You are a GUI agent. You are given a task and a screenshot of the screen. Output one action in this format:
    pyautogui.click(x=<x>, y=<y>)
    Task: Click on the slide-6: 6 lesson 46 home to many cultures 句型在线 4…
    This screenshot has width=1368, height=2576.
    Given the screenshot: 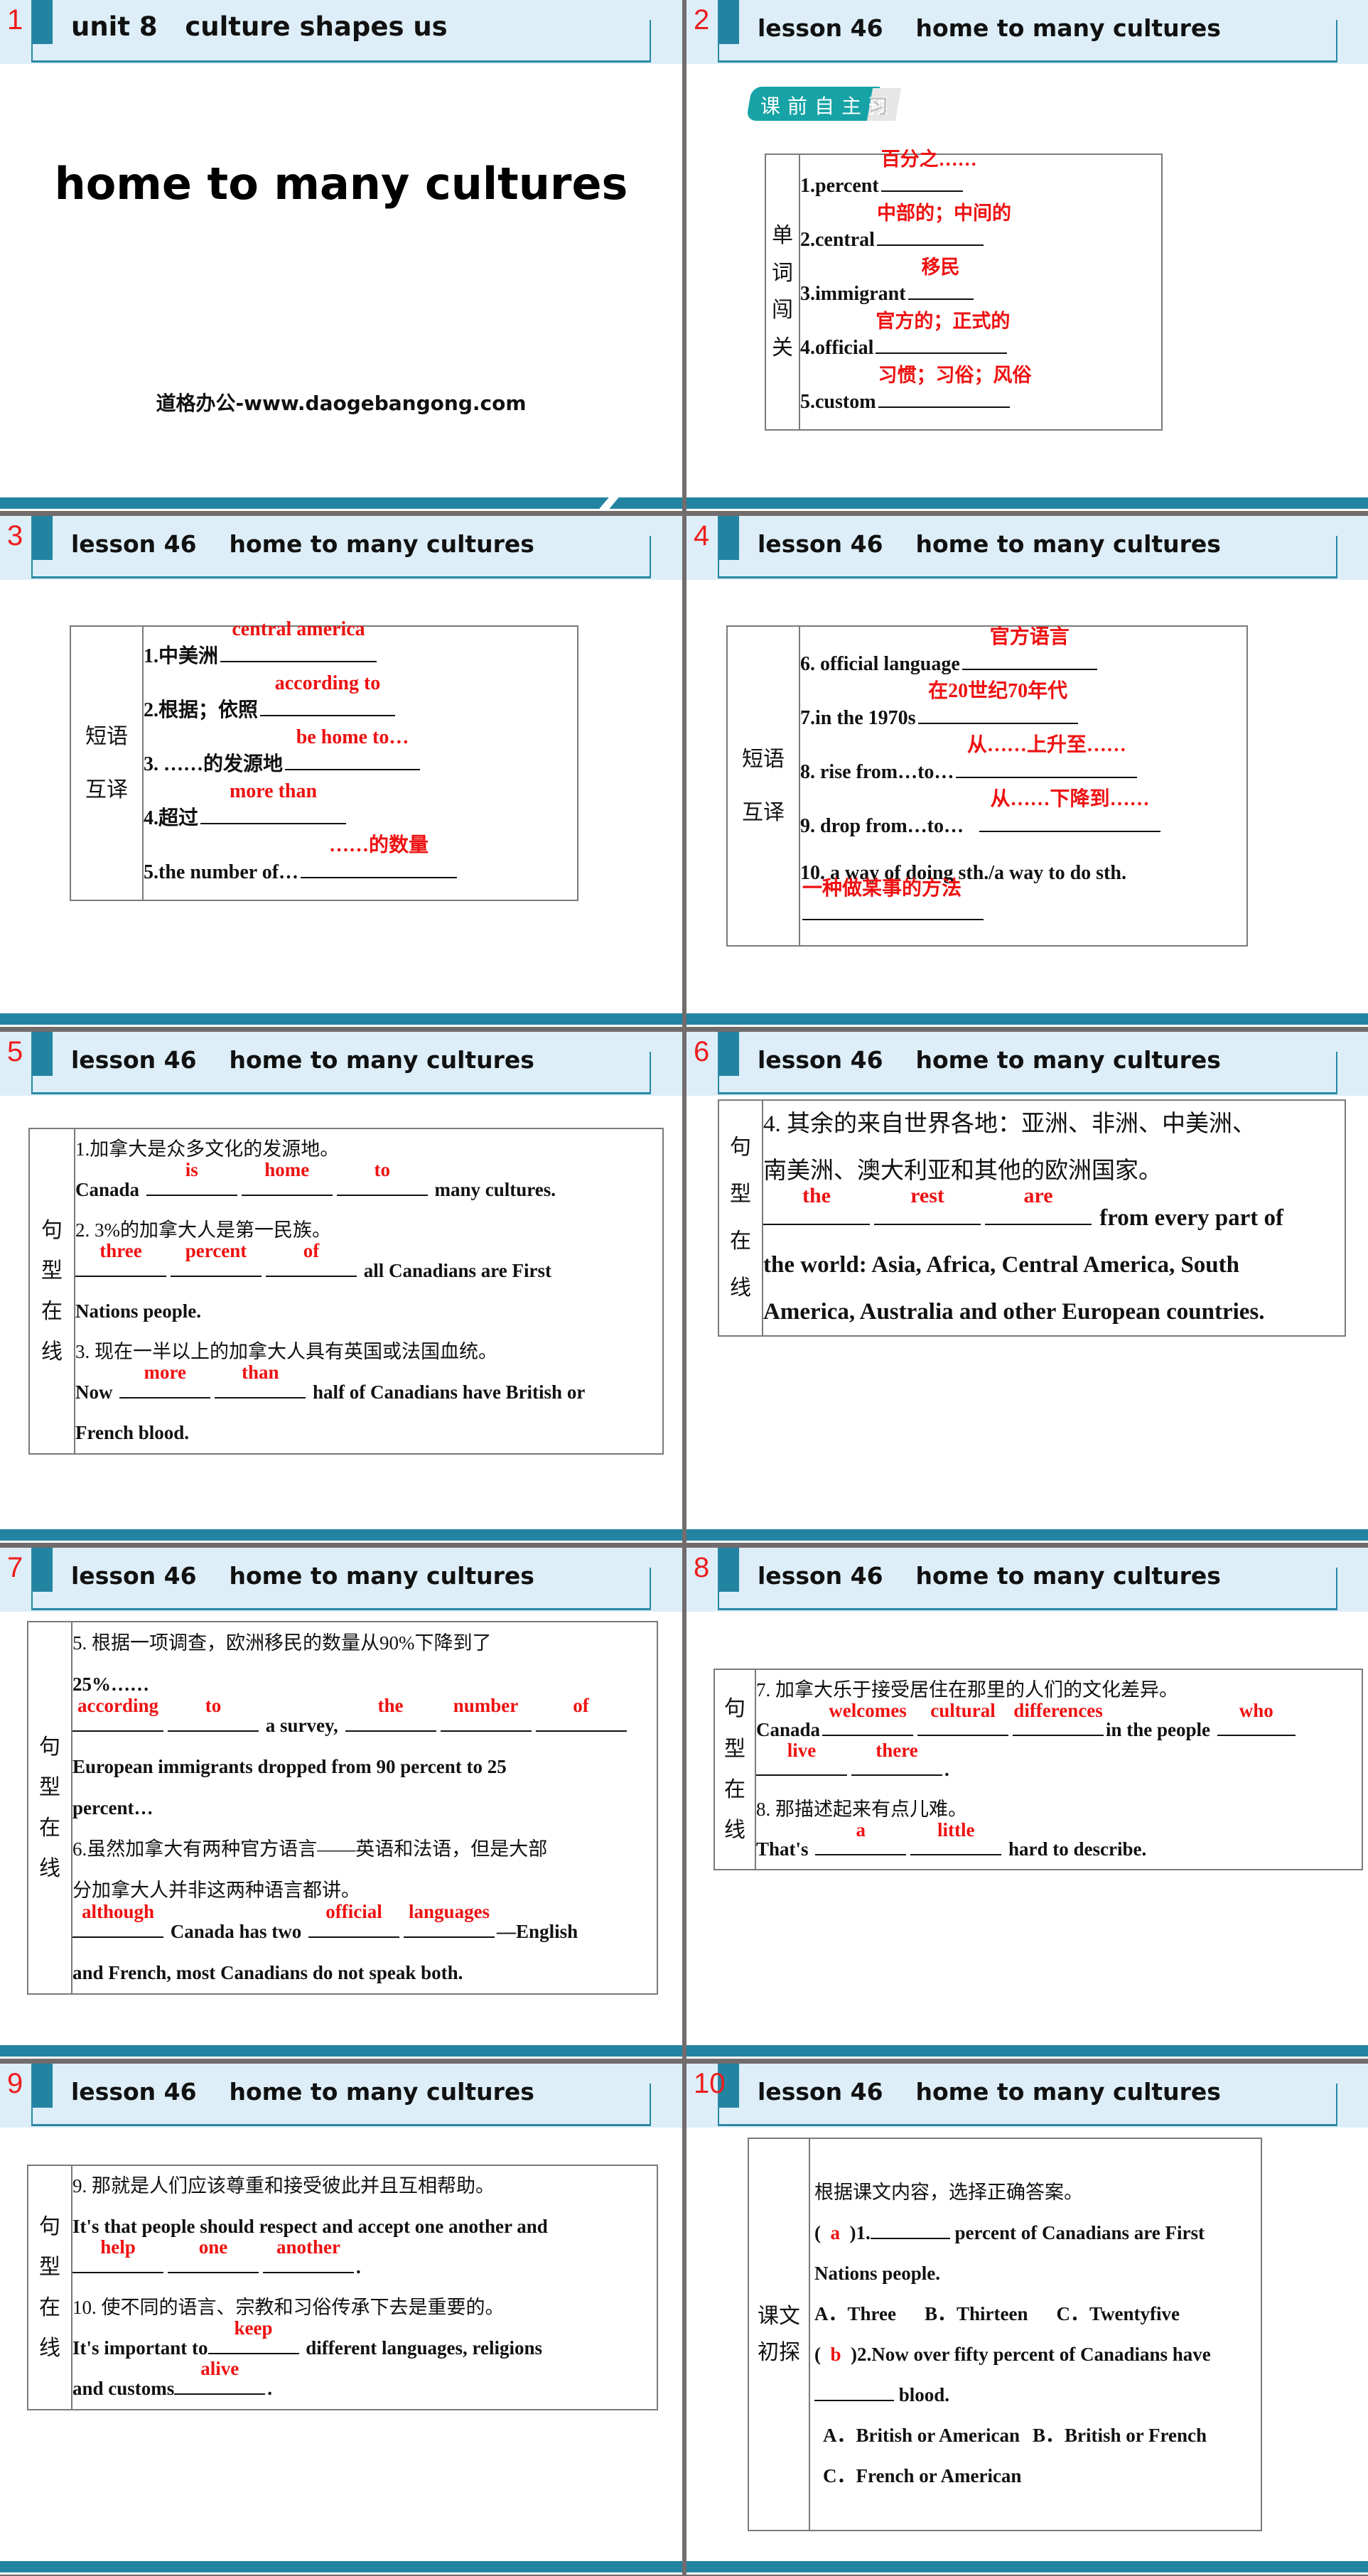 What is the action you would take?
    pyautogui.click(x=1027, y=1287)
    